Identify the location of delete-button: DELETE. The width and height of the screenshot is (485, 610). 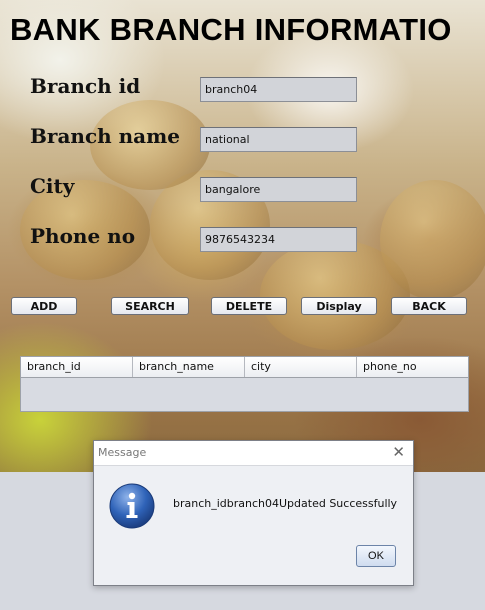
(249, 306).